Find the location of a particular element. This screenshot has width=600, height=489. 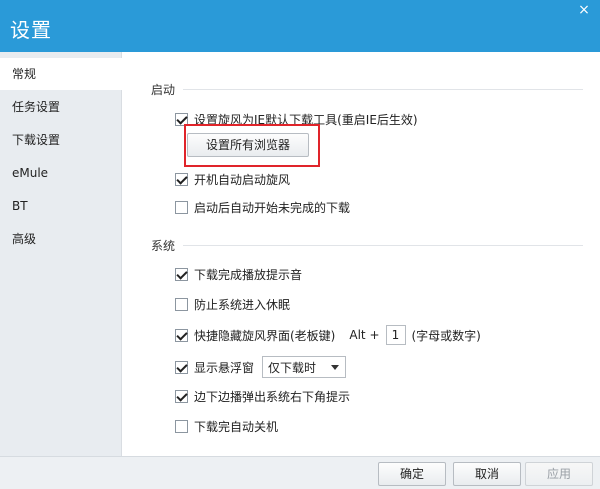

option-label: 开机自动启动旋风 is located at coordinates (242, 179).